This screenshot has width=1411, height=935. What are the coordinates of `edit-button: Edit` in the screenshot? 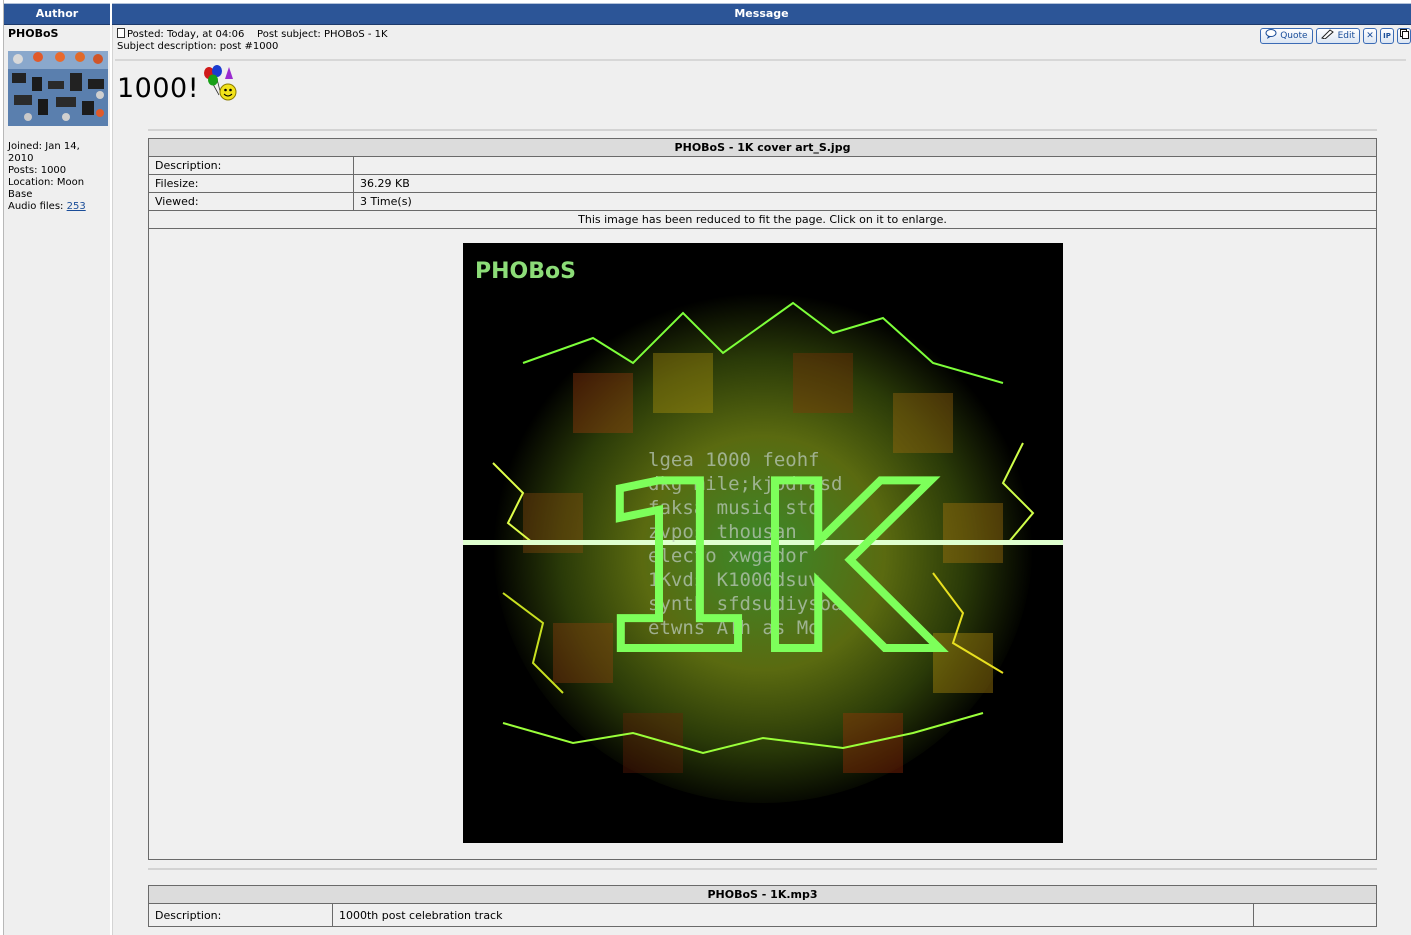 It's located at (1337, 36).